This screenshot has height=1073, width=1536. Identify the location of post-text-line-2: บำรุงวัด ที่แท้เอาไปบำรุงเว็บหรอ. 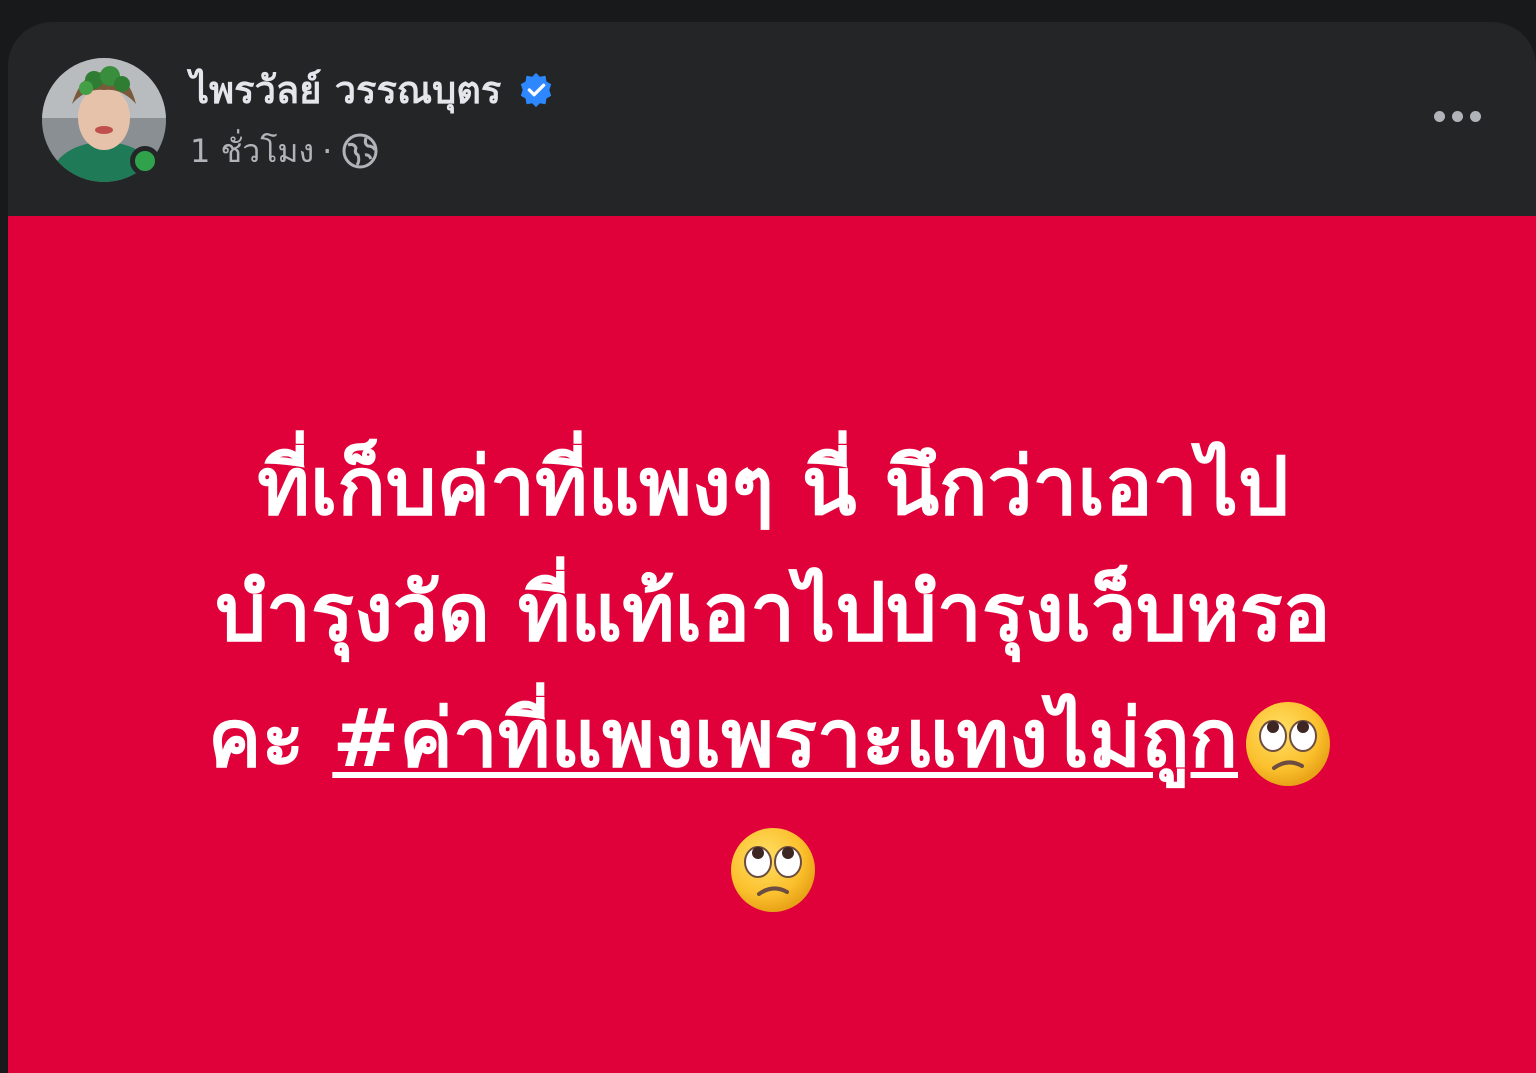
(773, 612).